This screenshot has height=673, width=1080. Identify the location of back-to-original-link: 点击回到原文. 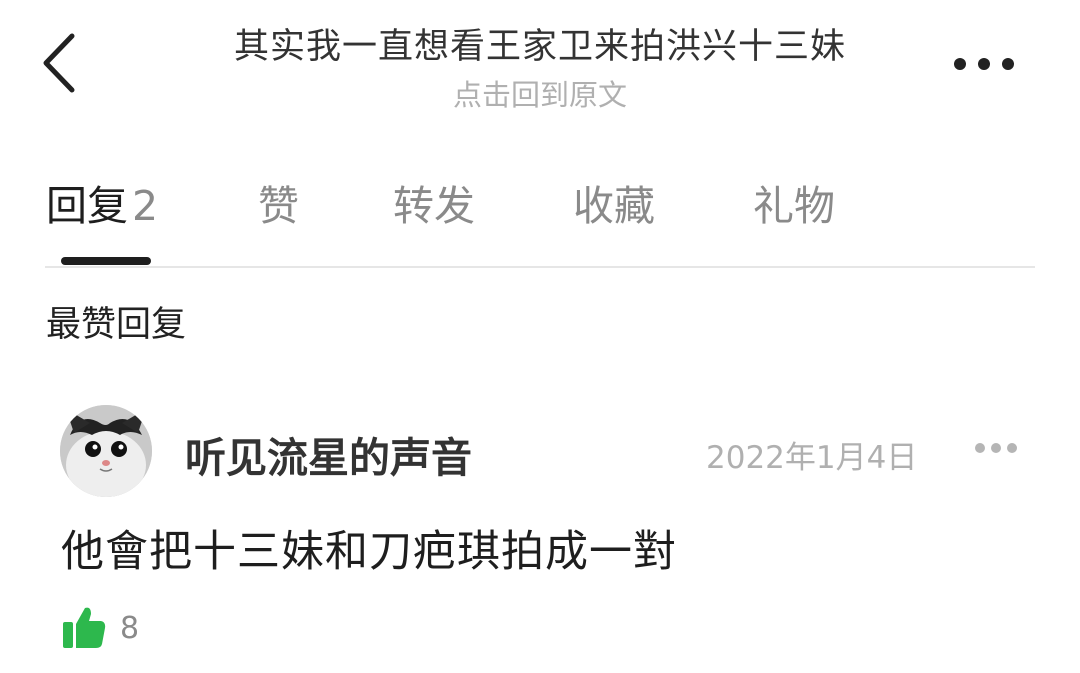
(540, 93).